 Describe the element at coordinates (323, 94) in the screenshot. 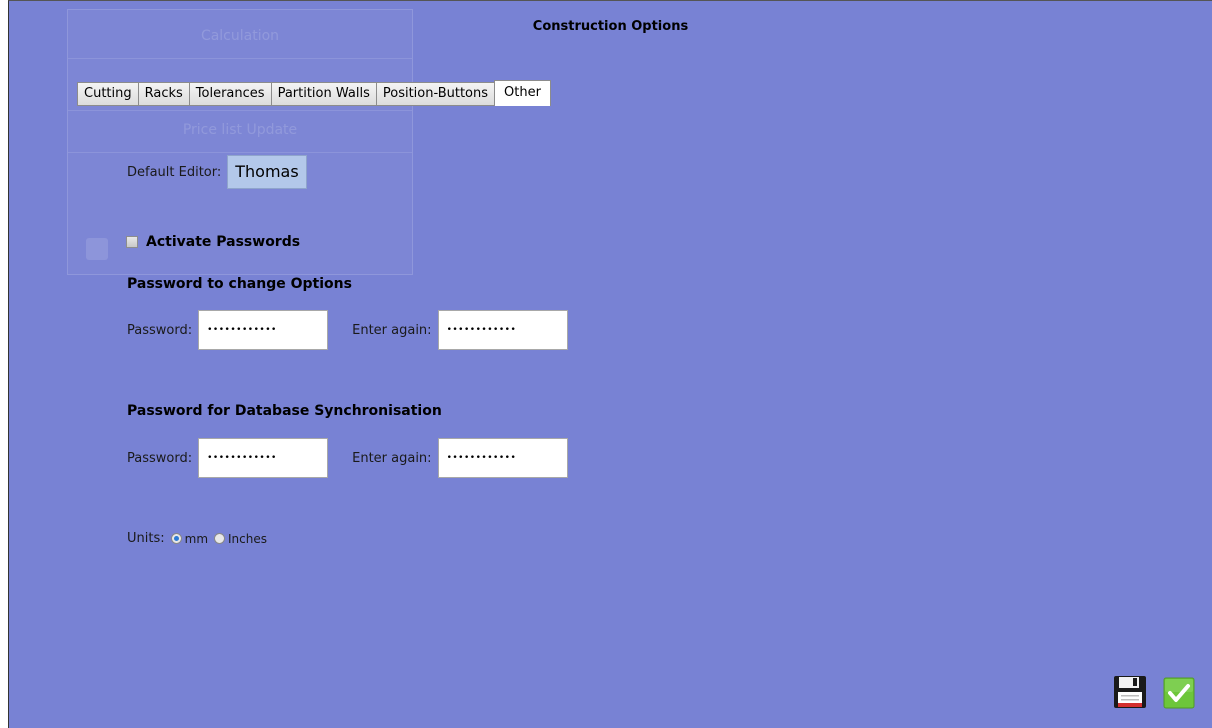

I see `tab-partition-walls: Partition Walls` at that location.